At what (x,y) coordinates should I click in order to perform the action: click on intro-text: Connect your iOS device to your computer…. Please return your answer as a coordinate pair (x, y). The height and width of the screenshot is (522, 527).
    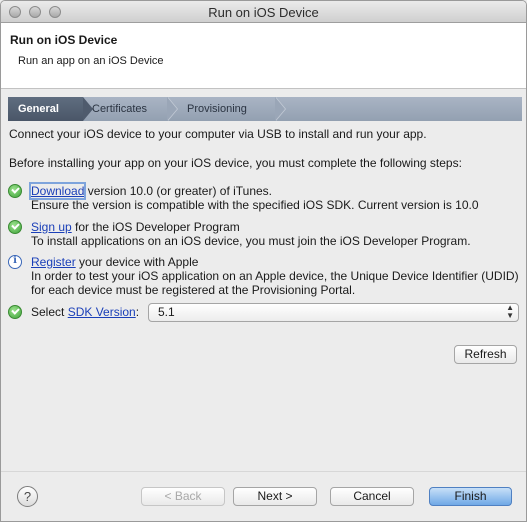
    Looking at the image, I should click on (218, 134).